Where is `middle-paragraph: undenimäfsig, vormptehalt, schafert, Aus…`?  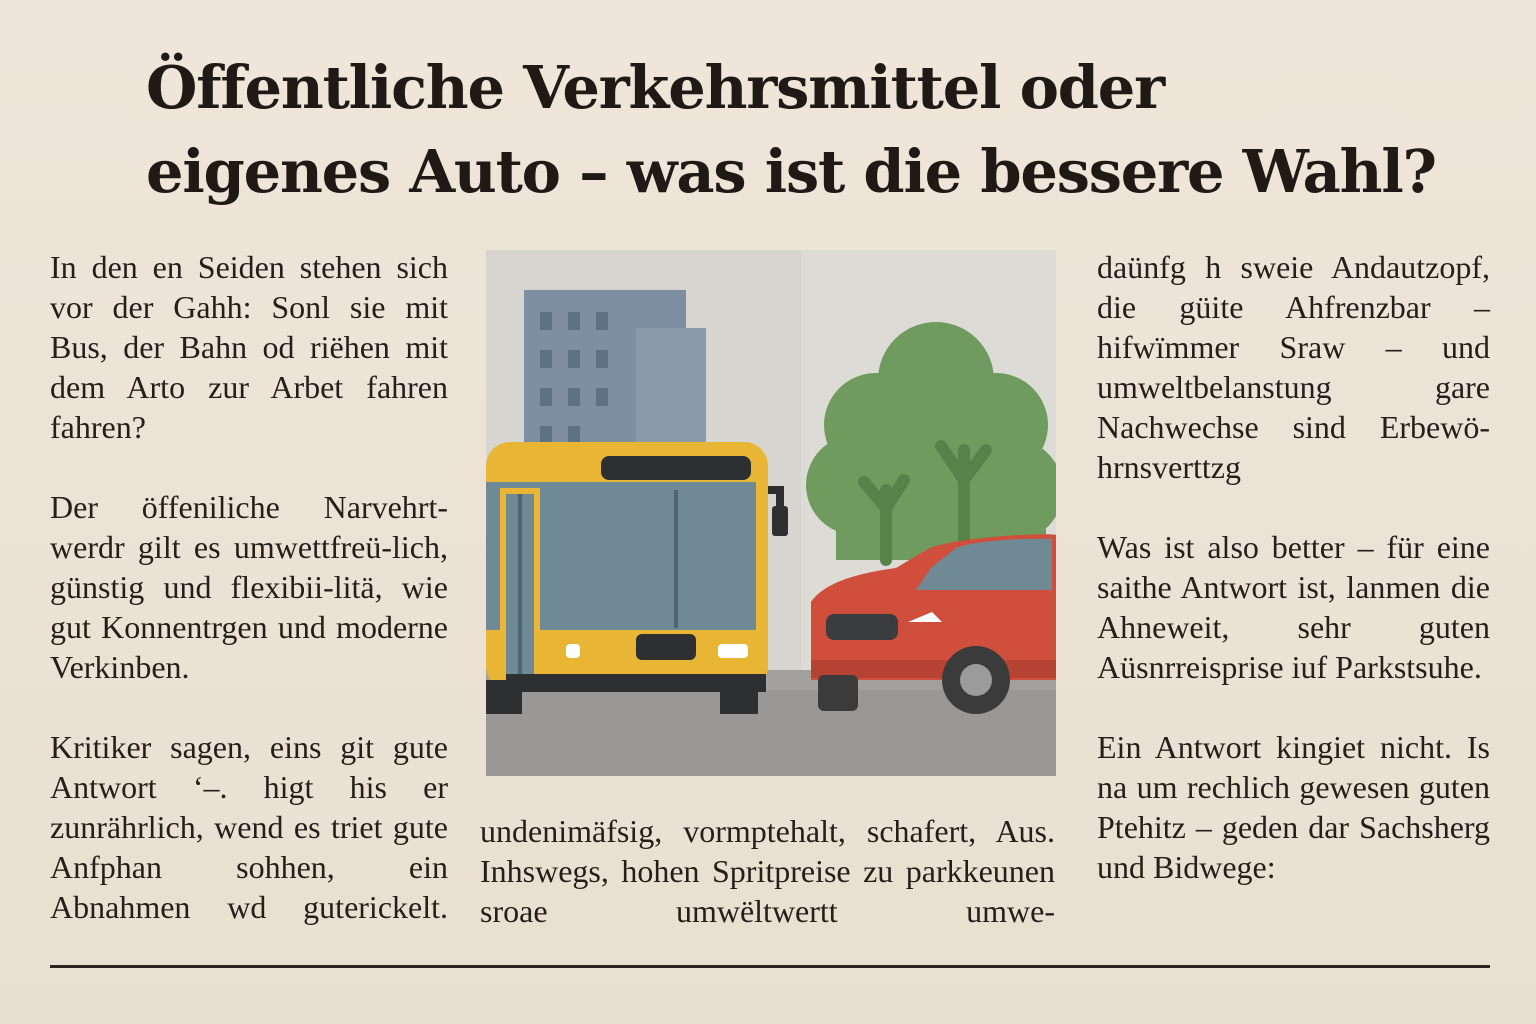
middle-paragraph: undenimäfsig, vormptehalt, schafert, Aus… is located at coordinates (767, 871).